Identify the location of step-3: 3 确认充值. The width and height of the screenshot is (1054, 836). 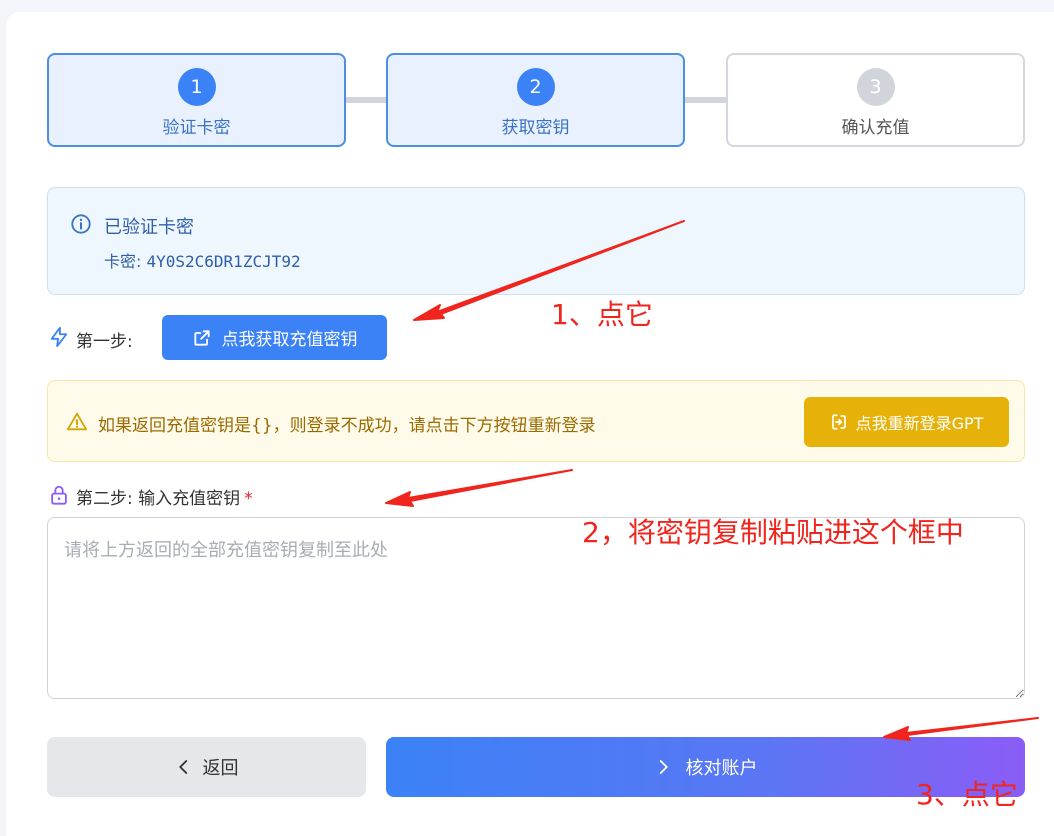
(875, 100).